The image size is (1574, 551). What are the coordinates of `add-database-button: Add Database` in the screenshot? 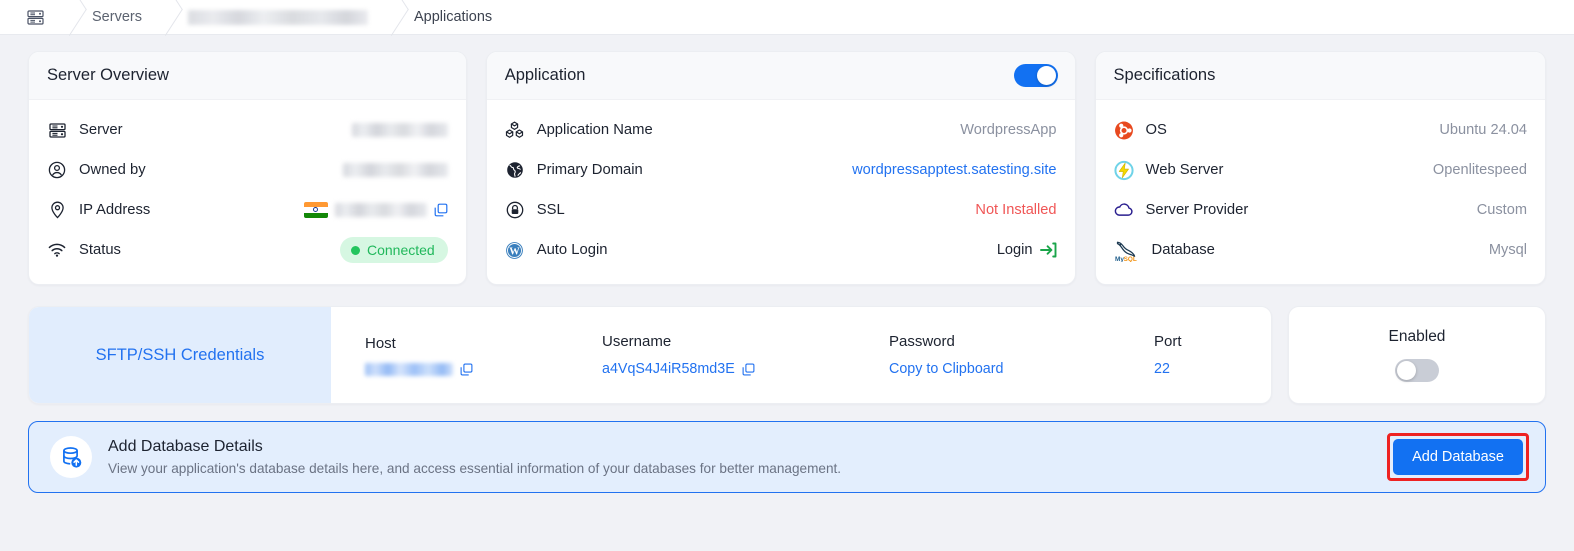 It's located at (1458, 457).